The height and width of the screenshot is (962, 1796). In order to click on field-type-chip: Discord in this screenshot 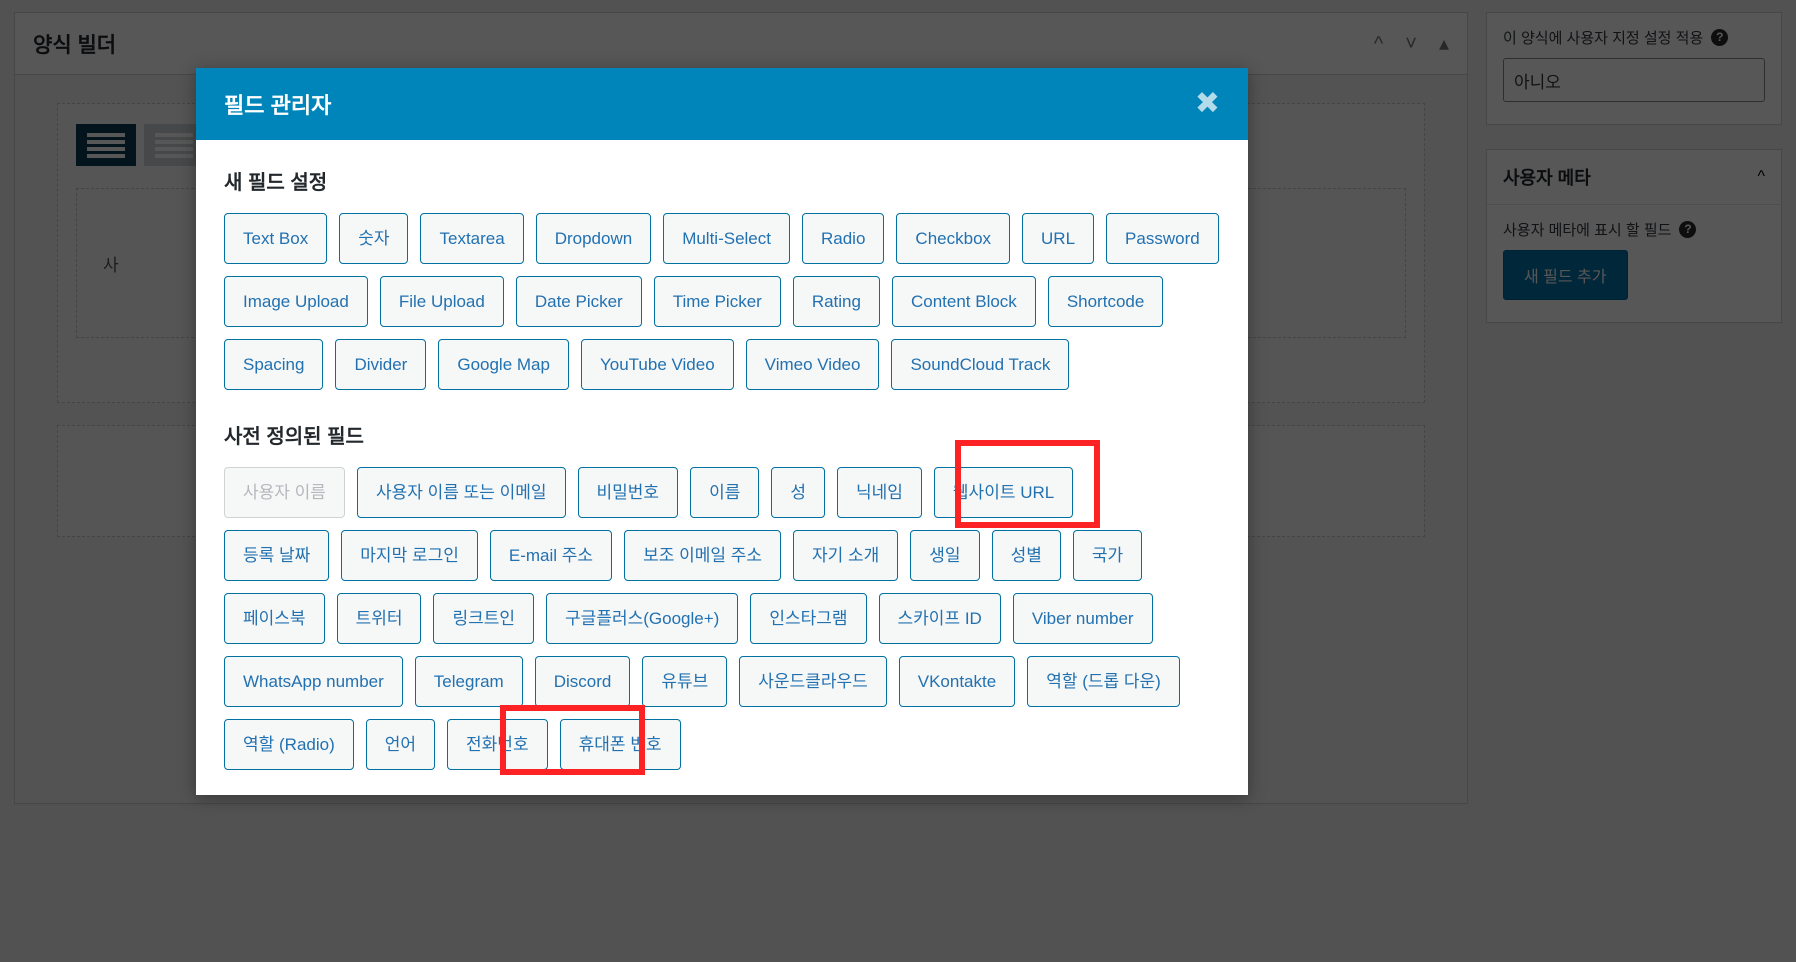, I will do `click(582, 681)`.